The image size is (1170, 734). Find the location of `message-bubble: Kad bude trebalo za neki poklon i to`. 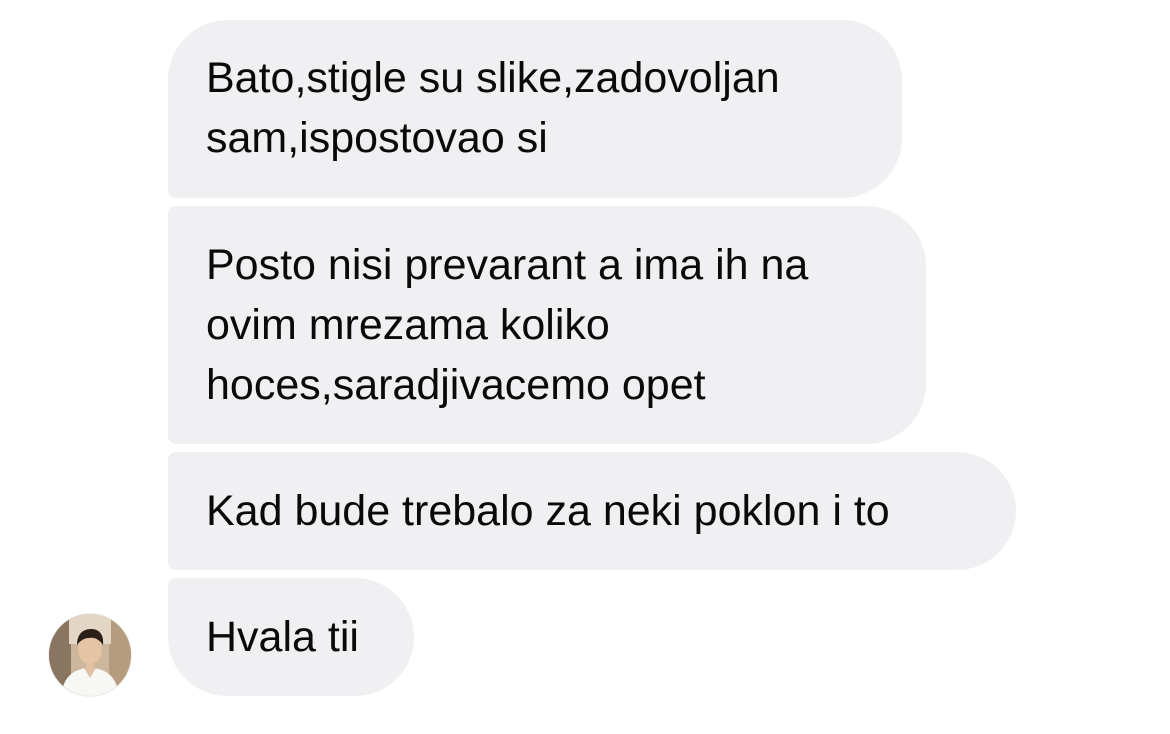

message-bubble: Kad bude trebalo za neki poklon i to is located at coordinates (592, 511).